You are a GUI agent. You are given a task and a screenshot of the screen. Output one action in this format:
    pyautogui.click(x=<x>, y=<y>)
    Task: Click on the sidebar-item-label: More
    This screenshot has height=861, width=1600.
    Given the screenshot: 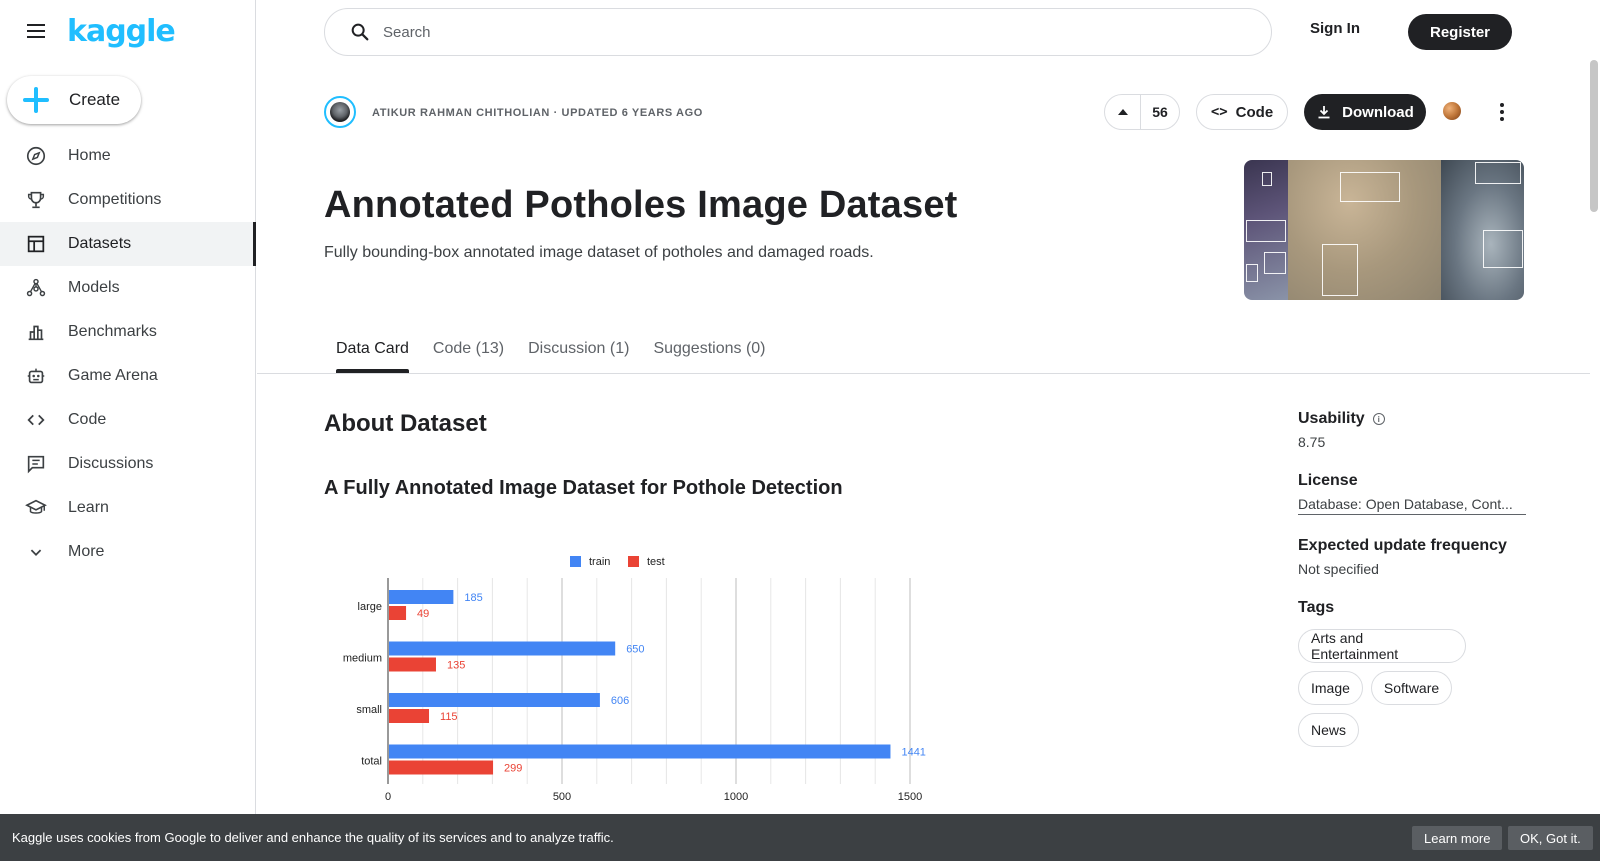 What is the action you would take?
    pyautogui.click(x=86, y=551)
    